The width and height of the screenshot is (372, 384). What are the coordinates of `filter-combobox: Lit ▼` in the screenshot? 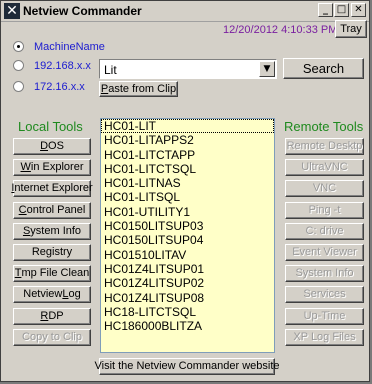 It's located at (188, 69).